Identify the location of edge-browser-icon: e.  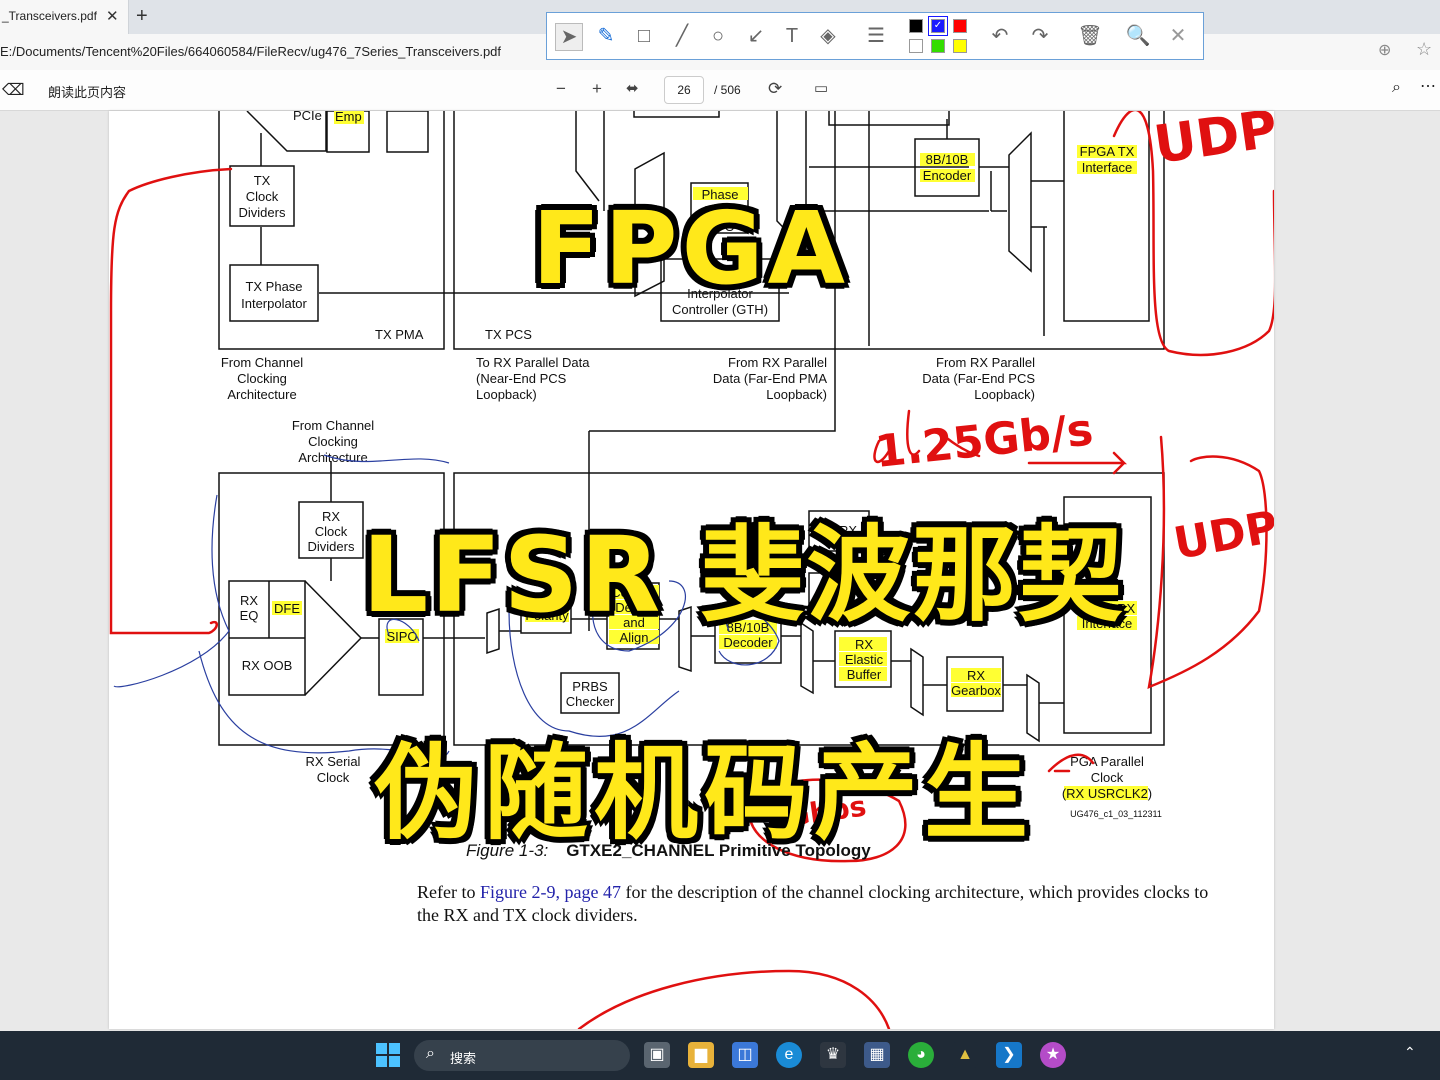
(789, 1055).